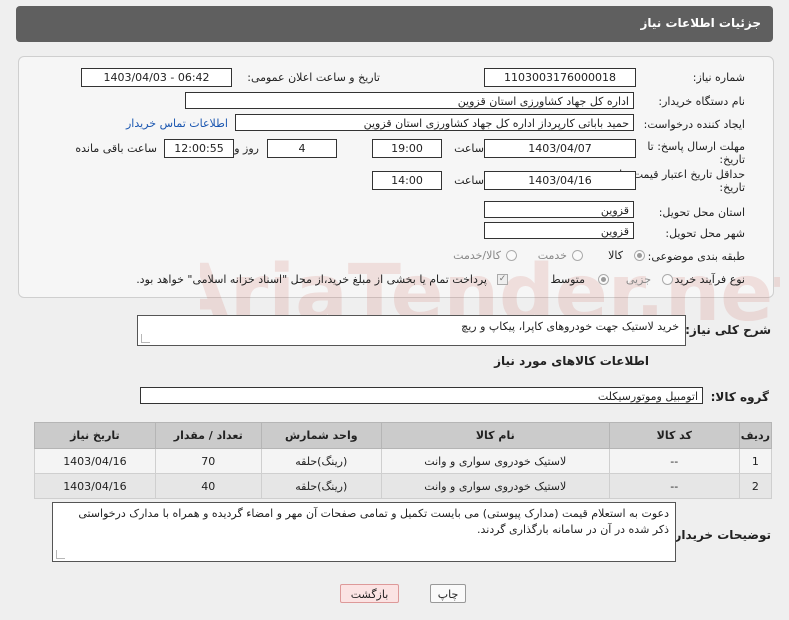  What do you see at coordinates (208, 435) in the screenshot?
I see `col-quantity: تعداد / مقدار` at bounding box center [208, 435].